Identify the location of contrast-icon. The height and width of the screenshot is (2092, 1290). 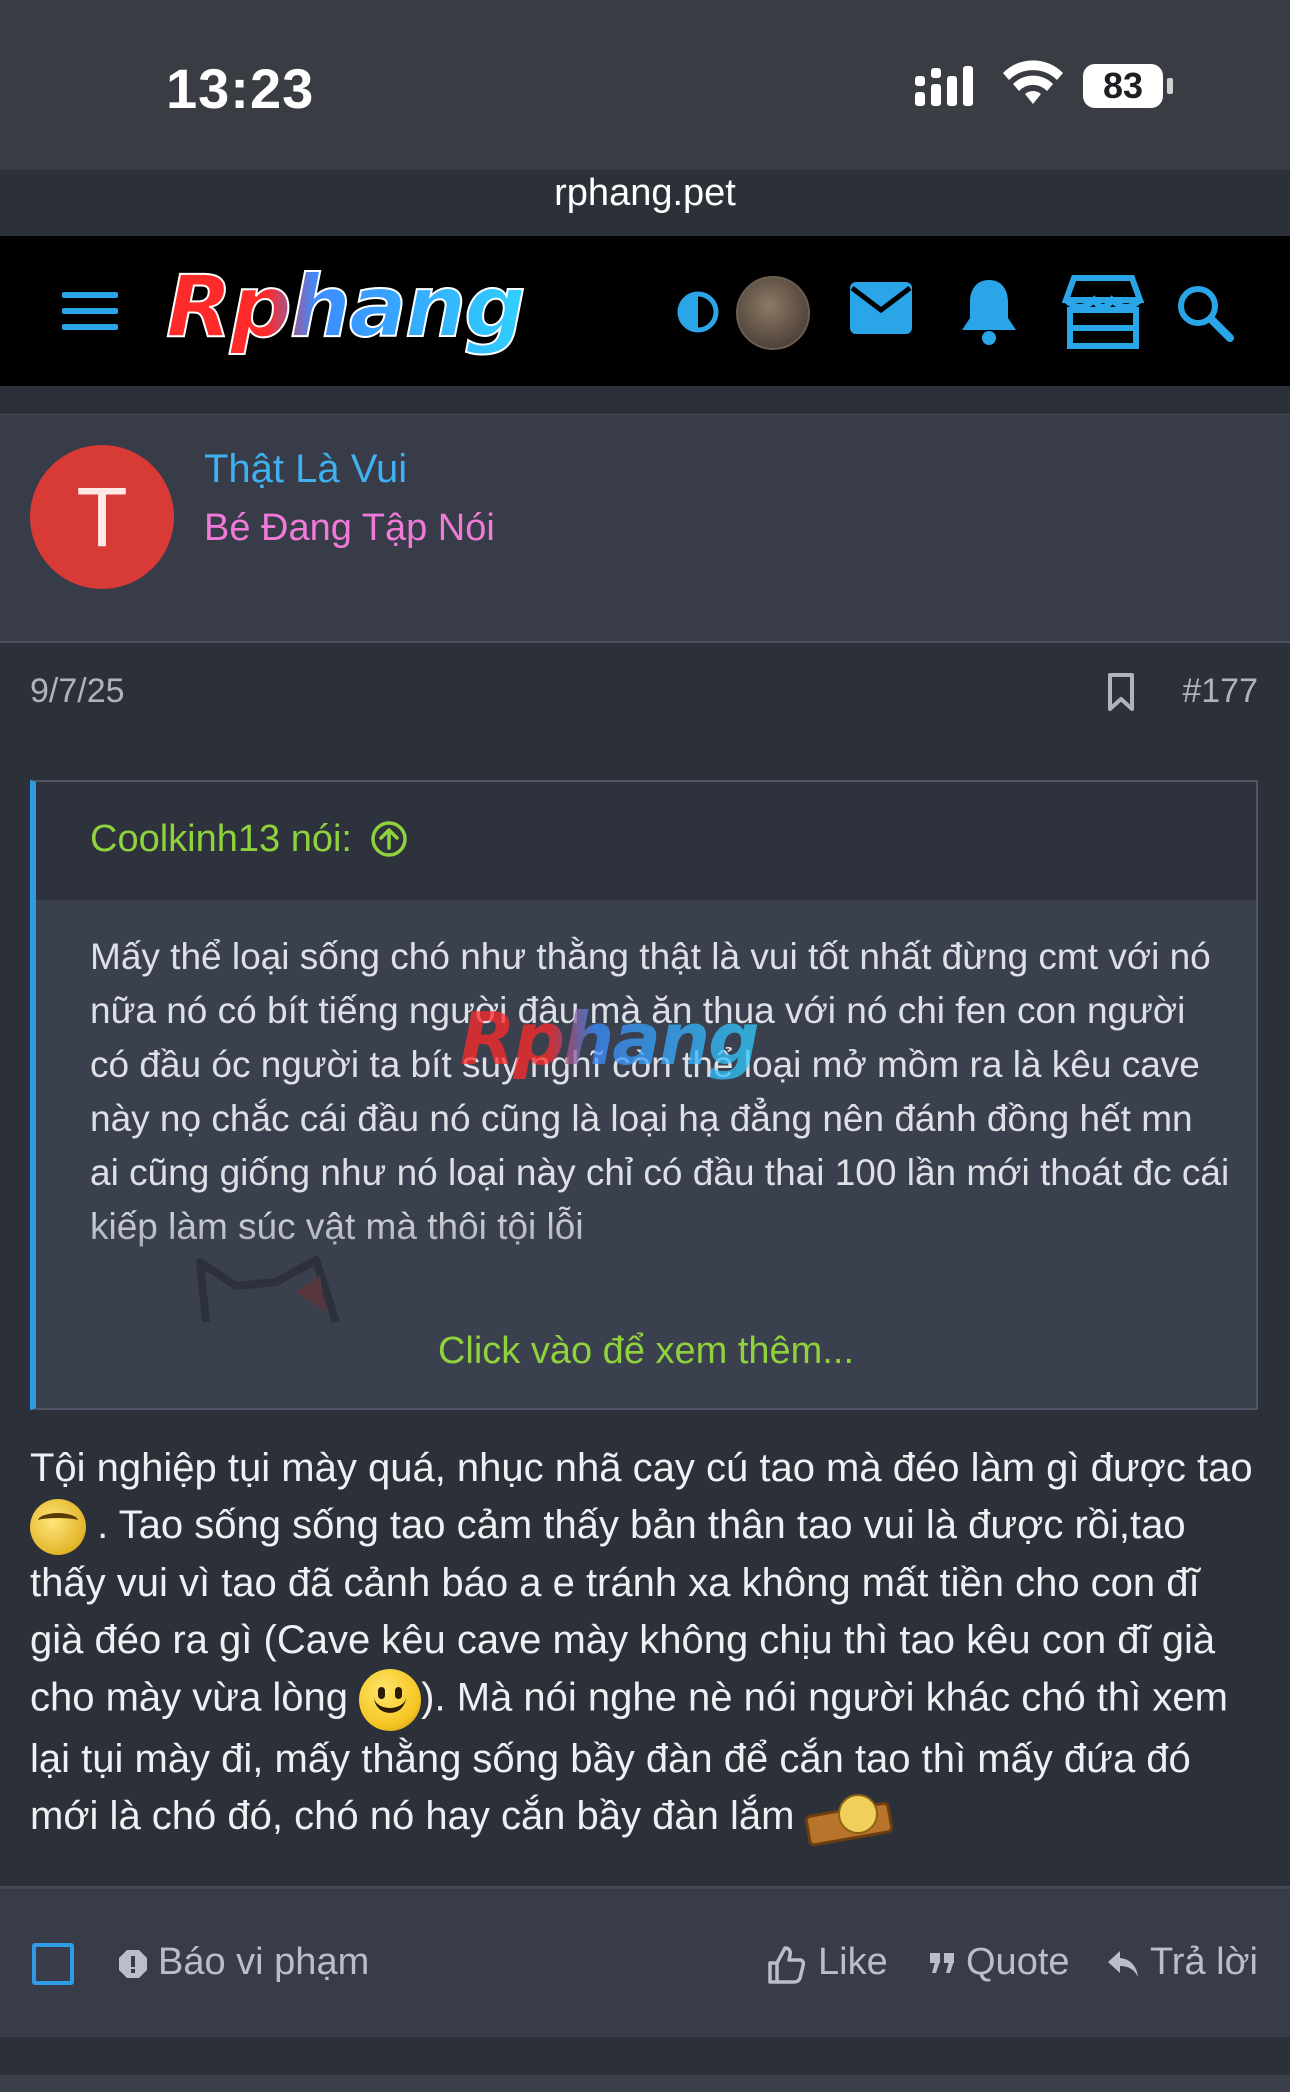
(698, 312).